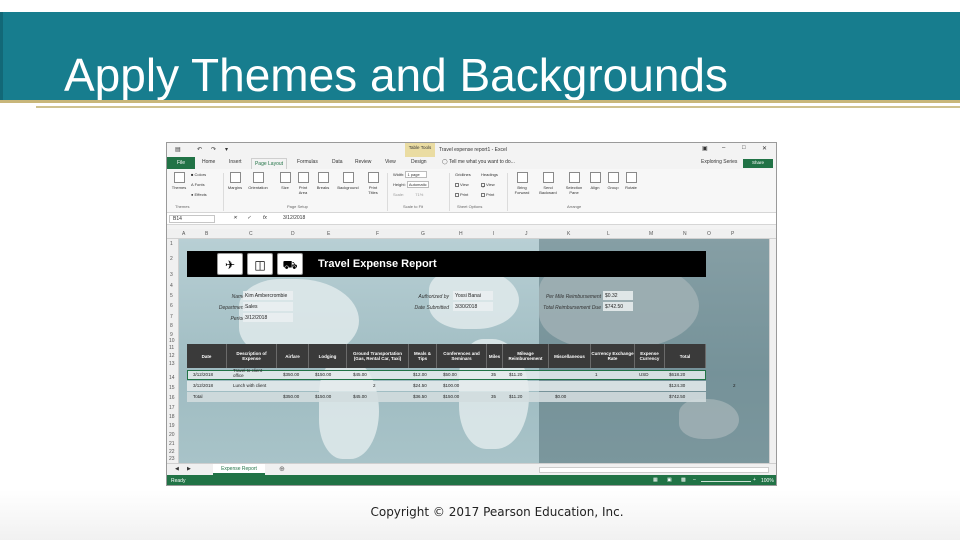  I want to click on col-header-d: D, so click(293, 234).